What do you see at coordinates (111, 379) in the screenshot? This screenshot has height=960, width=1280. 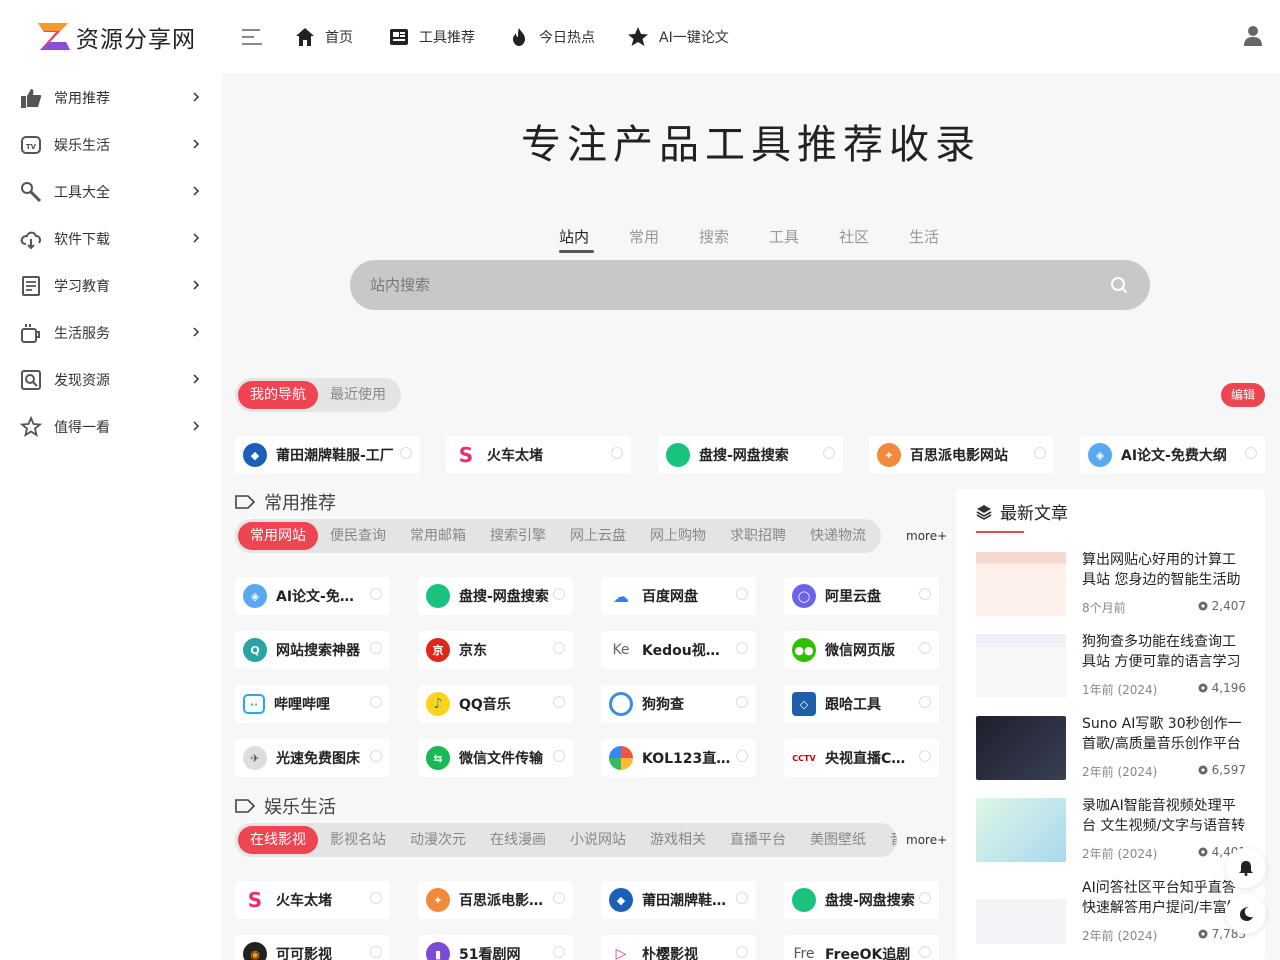 I see `sidebar-item-discover: 发现资源` at bounding box center [111, 379].